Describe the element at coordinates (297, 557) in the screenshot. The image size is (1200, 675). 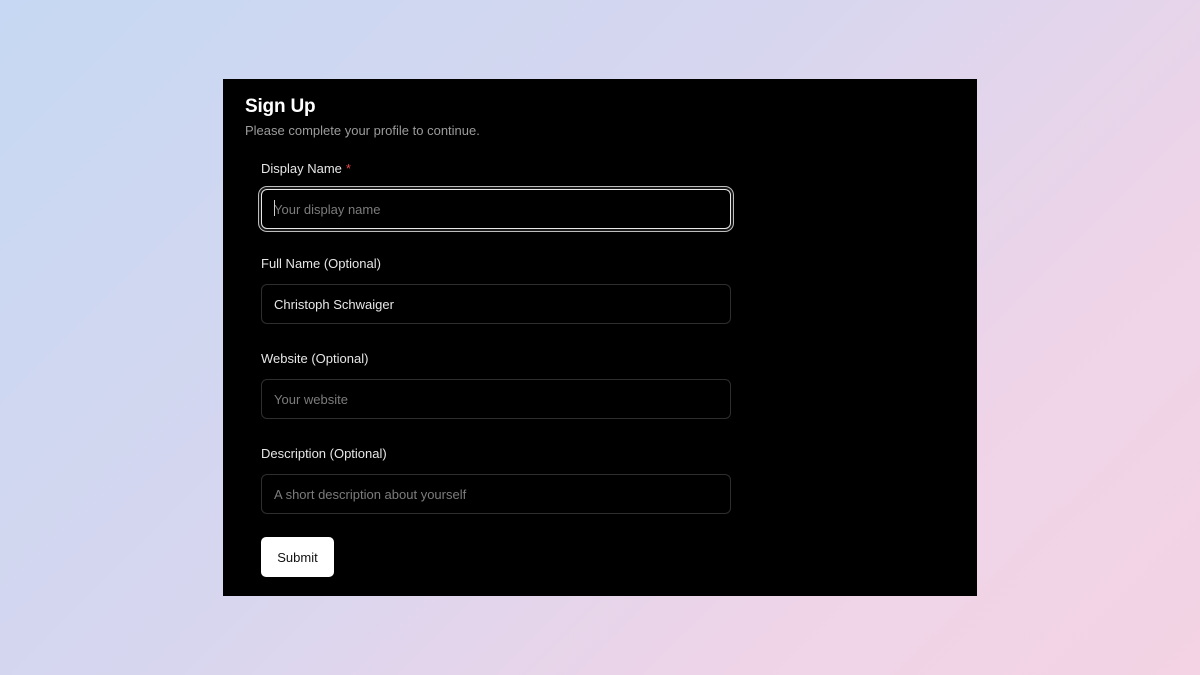
I see `submit-button: Submit` at that location.